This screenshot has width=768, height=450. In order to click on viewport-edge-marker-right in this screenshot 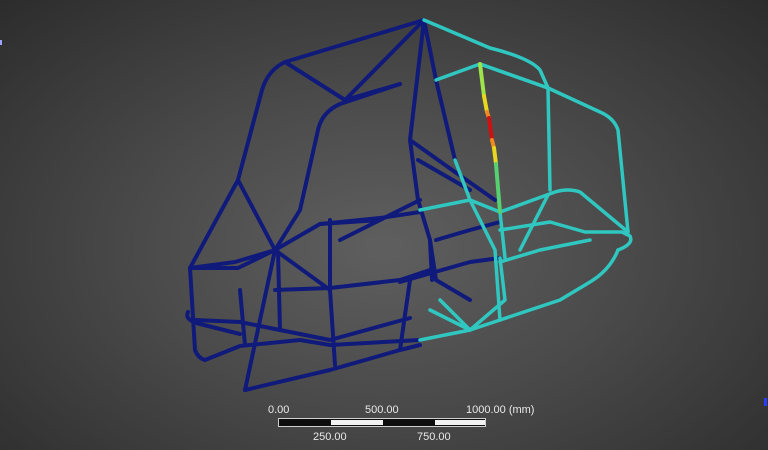, I will do `click(765, 402)`.